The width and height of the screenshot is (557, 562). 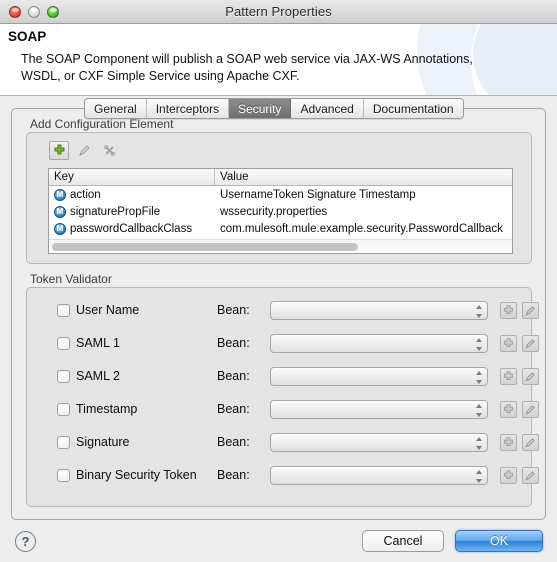 I want to click on cancel-button: Cancel, so click(x=403, y=541).